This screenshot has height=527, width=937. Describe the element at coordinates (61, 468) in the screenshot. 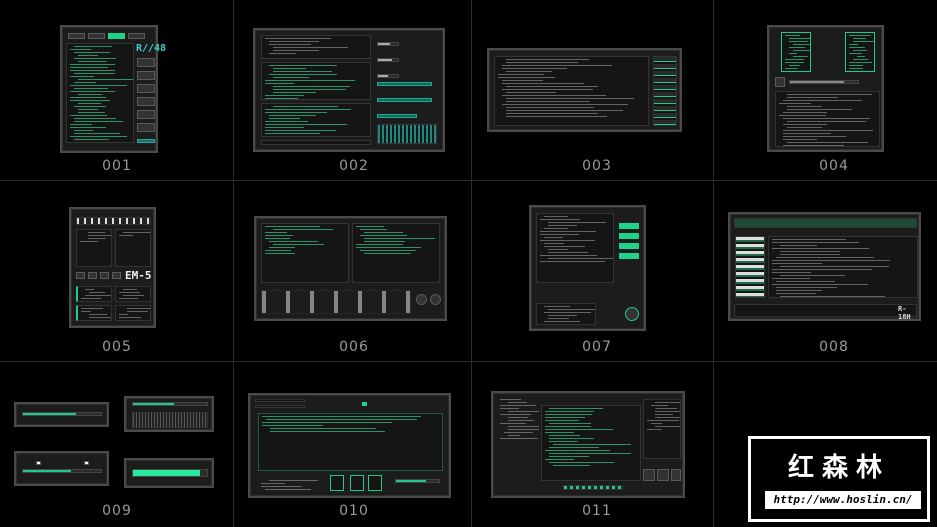

I see `thumbnail-009-c` at that location.